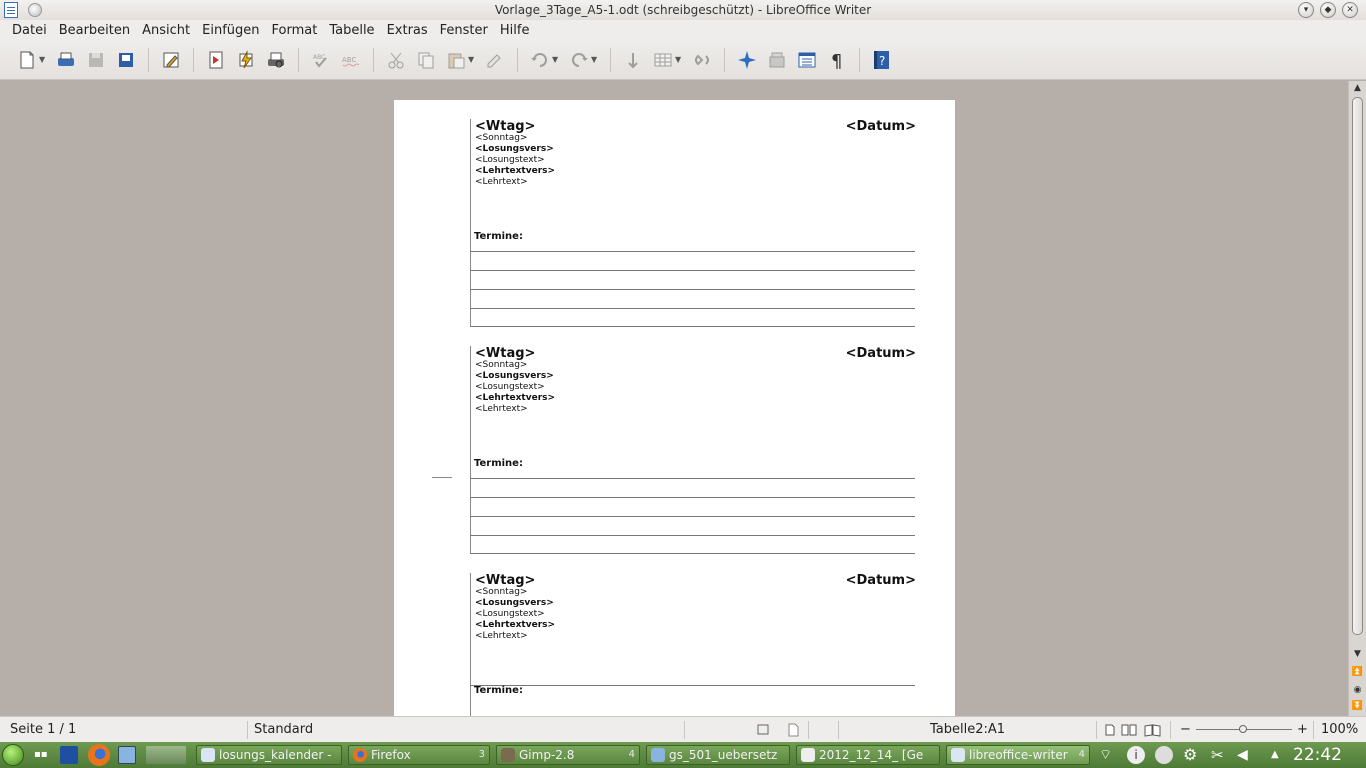 The height and width of the screenshot is (768, 1366). Describe the element at coordinates (419, 755) in the screenshot. I see `task-firefox: Firefox 3` at that location.